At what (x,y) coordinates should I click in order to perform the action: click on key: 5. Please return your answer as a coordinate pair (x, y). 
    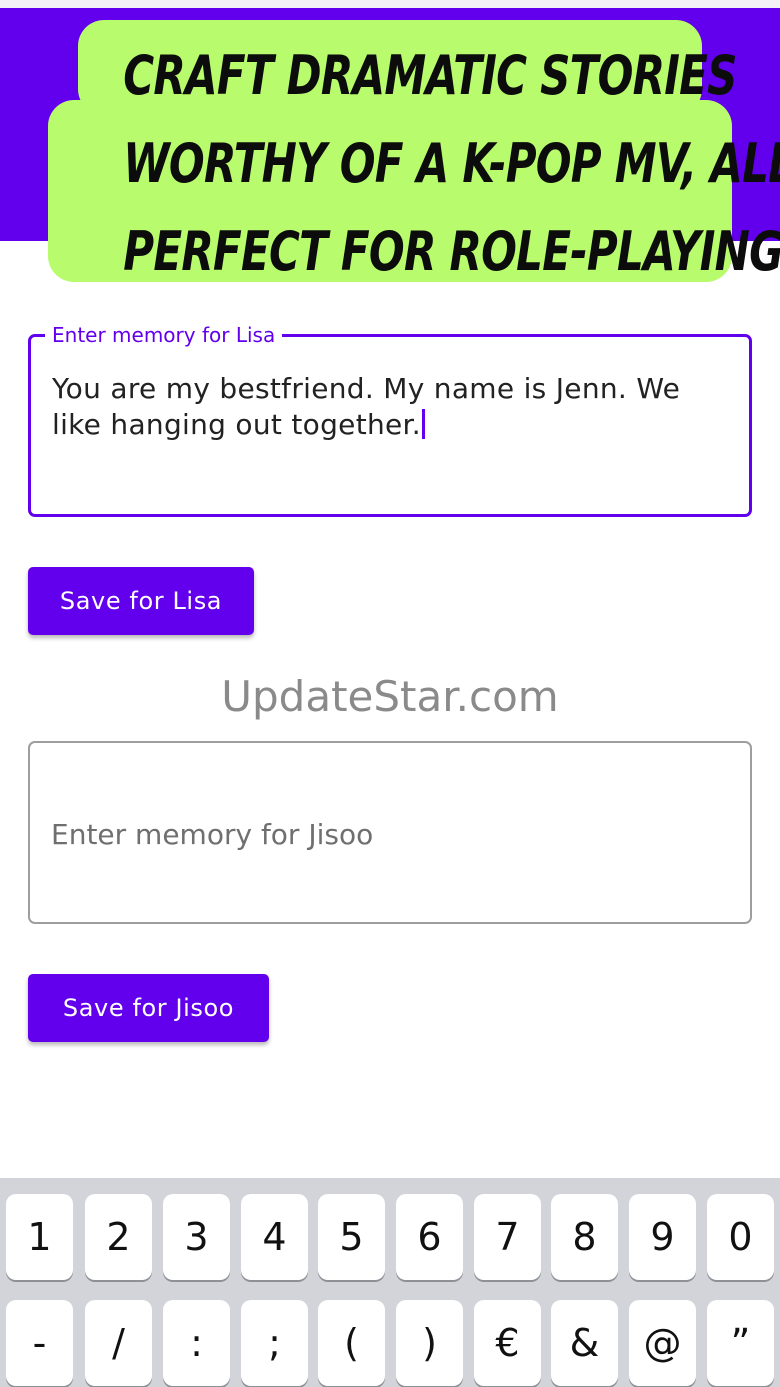
    Looking at the image, I should click on (351, 1237).